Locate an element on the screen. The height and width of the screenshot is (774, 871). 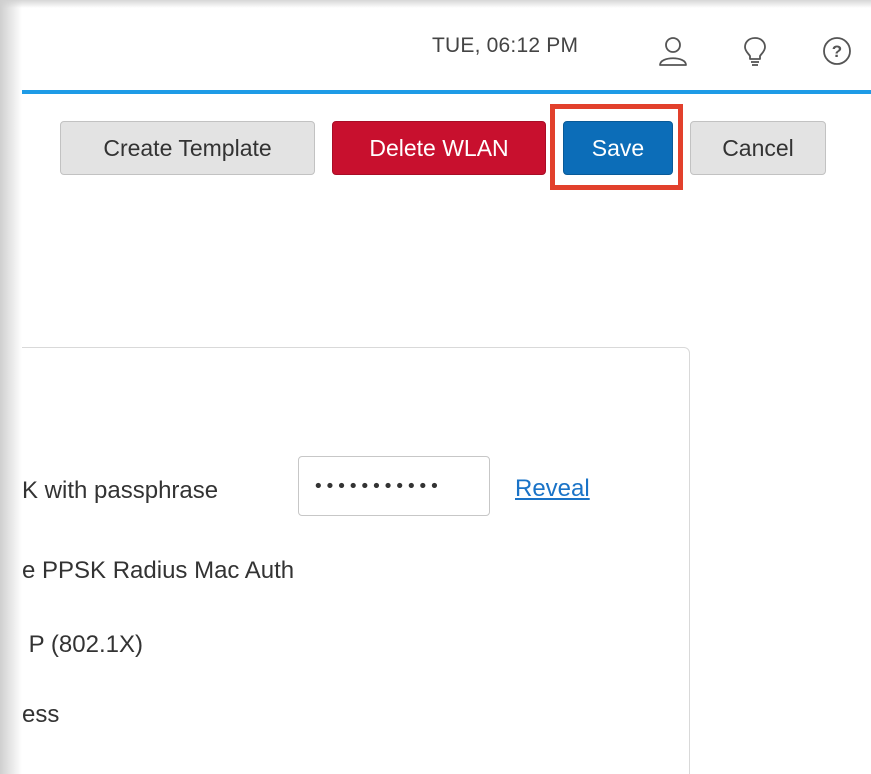
help-icon: ? is located at coordinates (837, 51).